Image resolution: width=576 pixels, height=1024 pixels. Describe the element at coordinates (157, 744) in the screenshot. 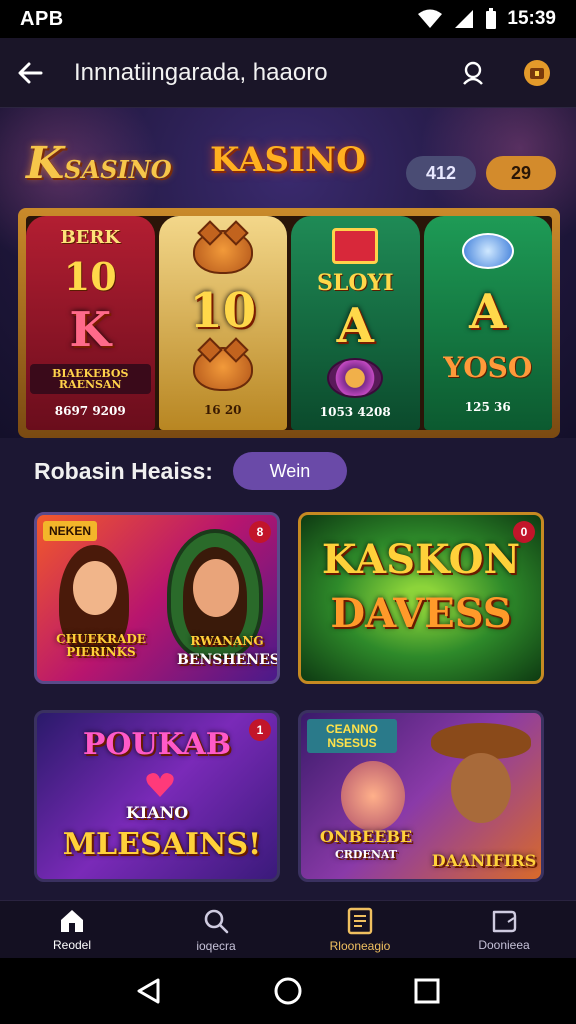

I see `card-title: POUKAB` at that location.